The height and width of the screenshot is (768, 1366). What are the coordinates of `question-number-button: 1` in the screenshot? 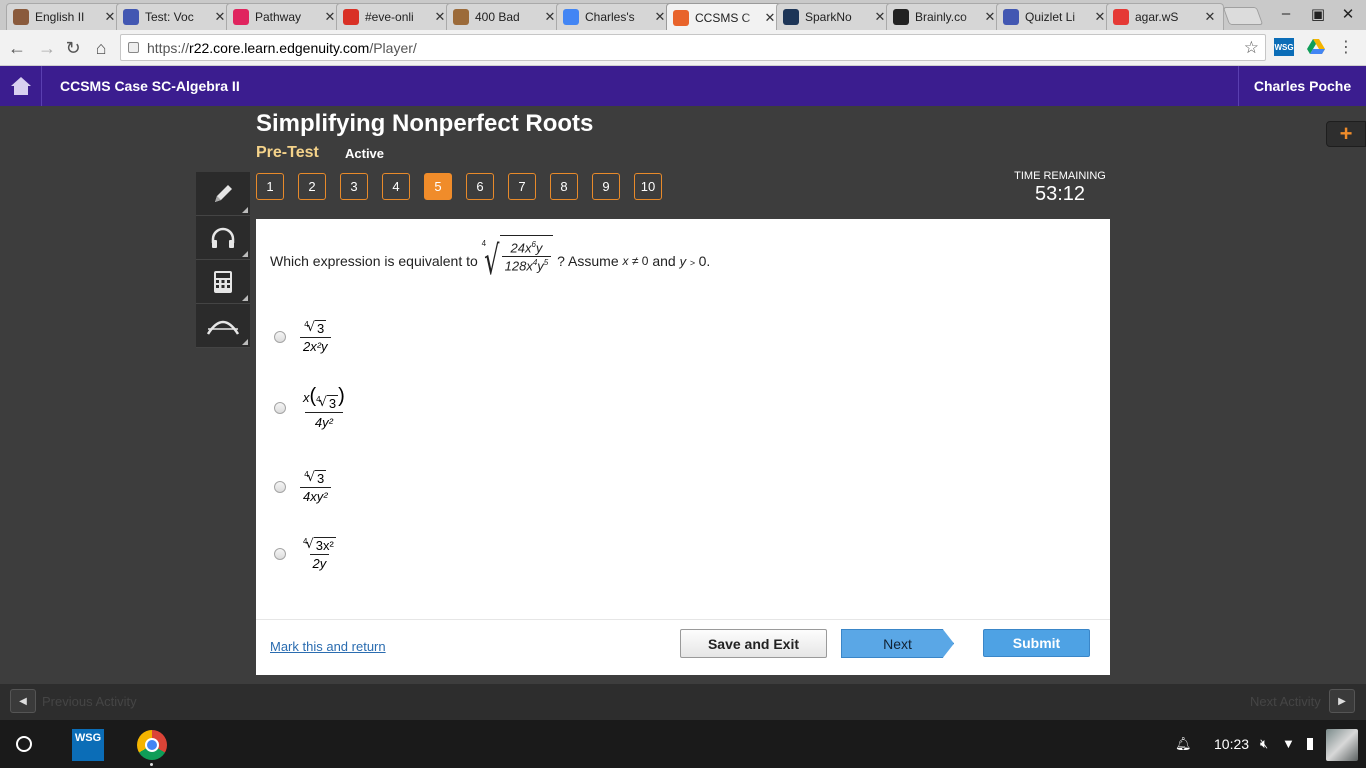 It's located at (270, 186).